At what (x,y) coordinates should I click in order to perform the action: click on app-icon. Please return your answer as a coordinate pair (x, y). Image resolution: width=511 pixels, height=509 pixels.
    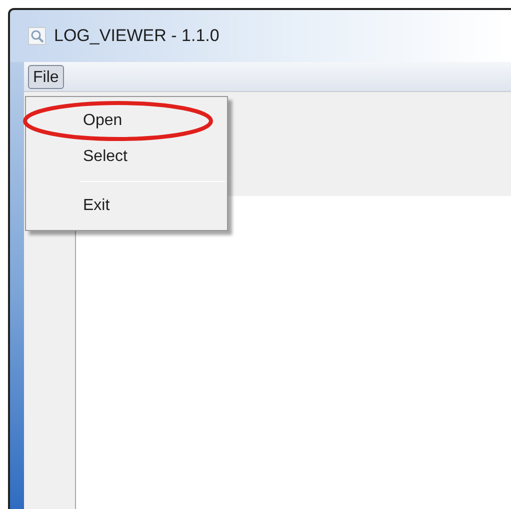
    Looking at the image, I should click on (37, 36).